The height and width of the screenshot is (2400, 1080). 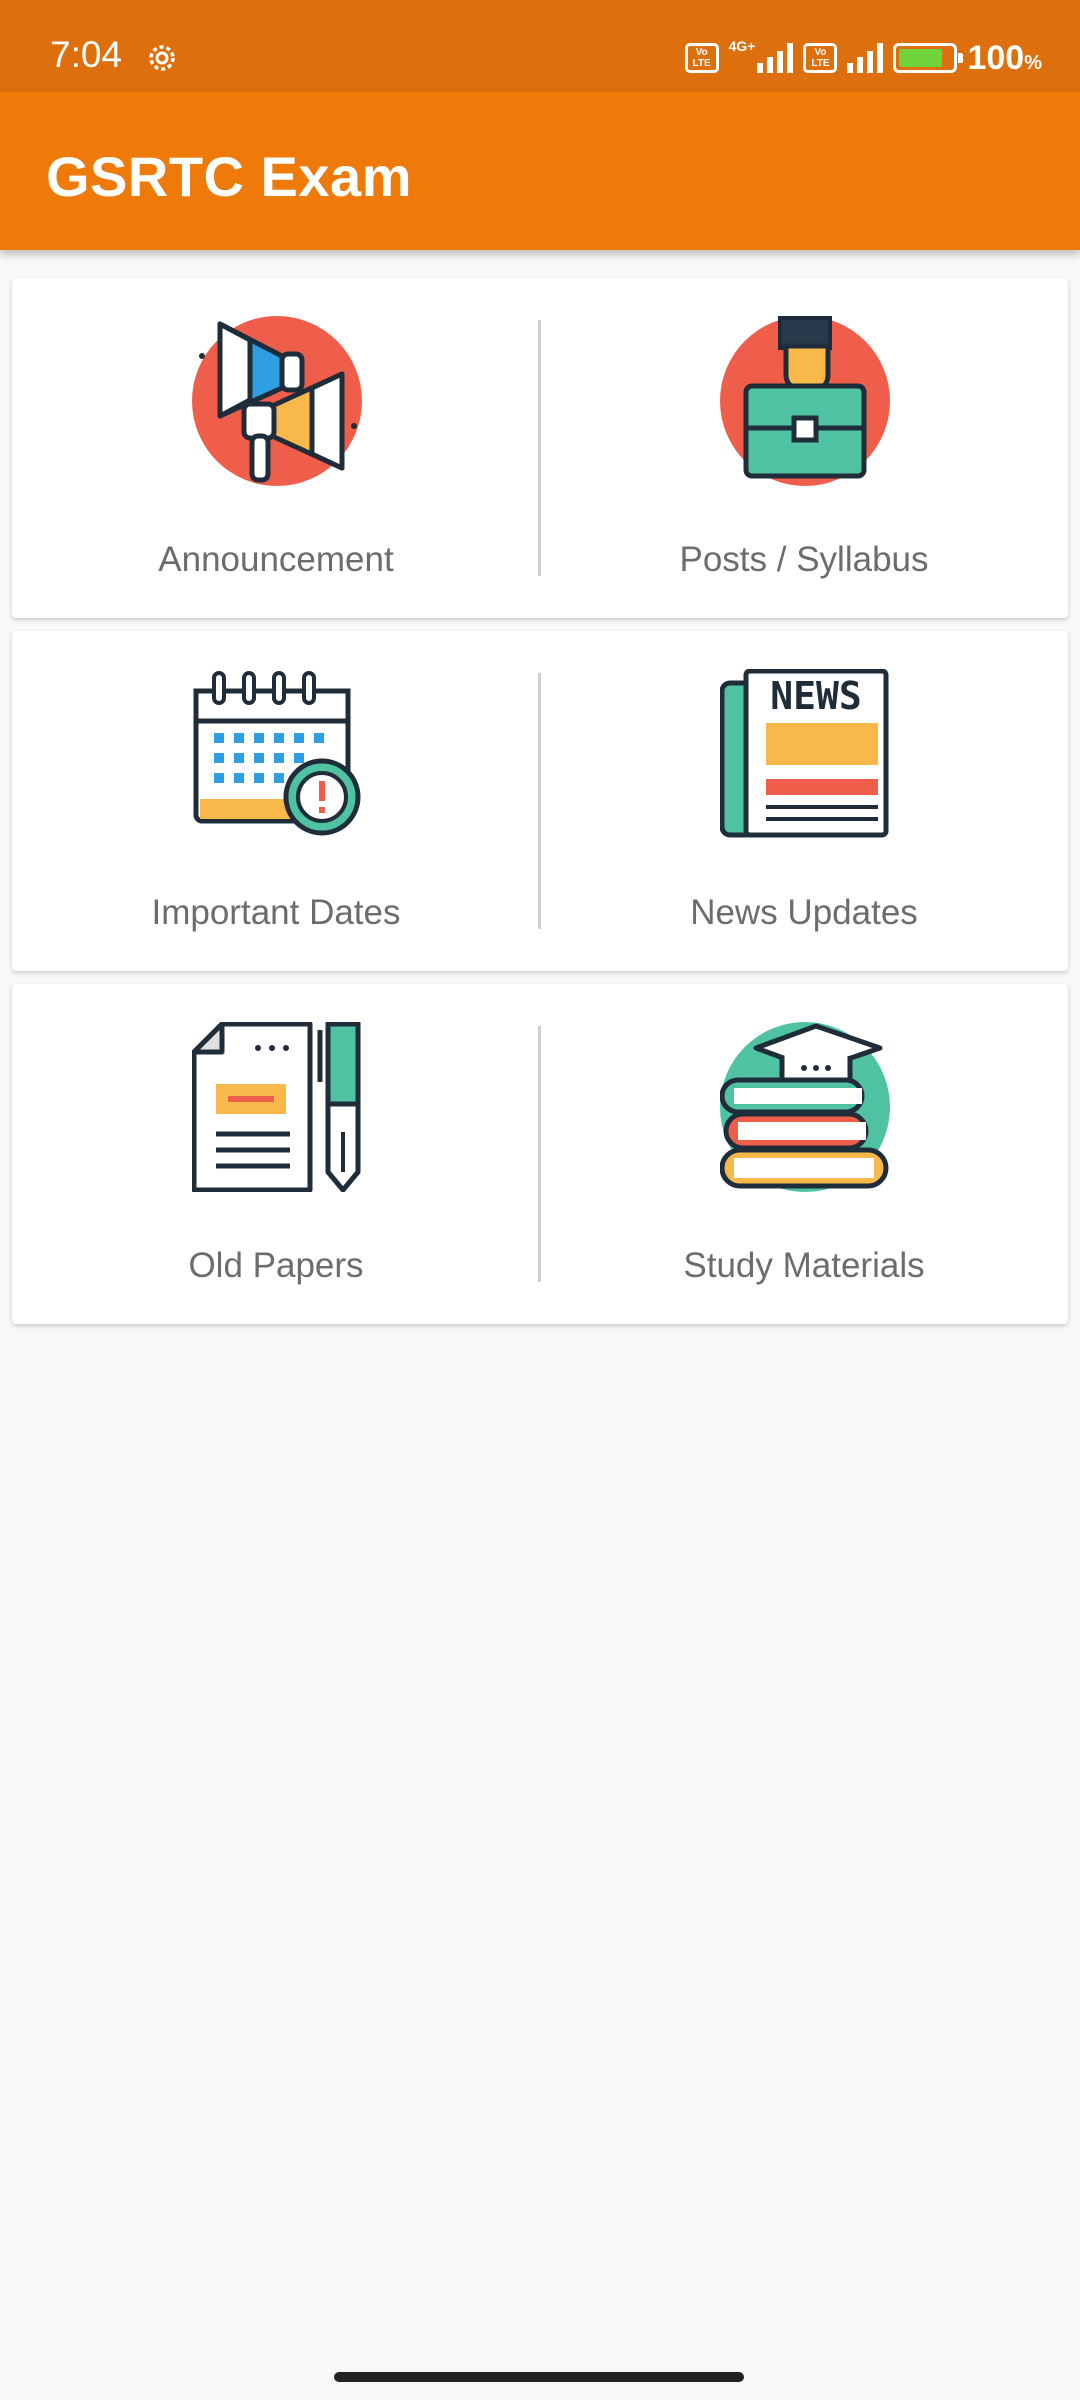 I want to click on gesture-nav-handle, so click(x=539, y=2377).